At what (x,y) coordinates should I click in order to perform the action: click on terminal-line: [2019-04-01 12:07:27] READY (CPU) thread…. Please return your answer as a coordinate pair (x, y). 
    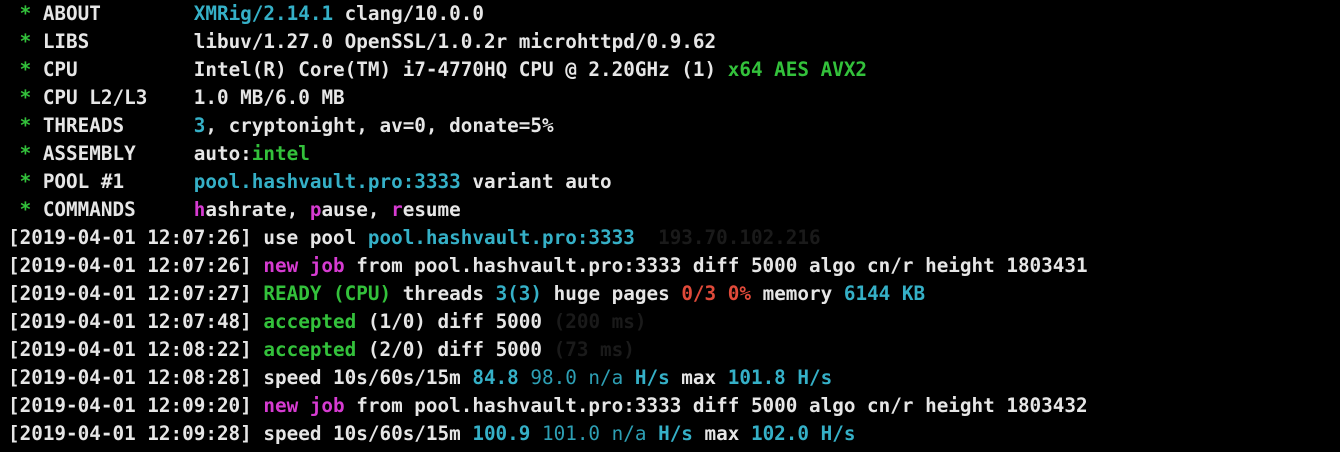
    Looking at the image, I should click on (466, 294).